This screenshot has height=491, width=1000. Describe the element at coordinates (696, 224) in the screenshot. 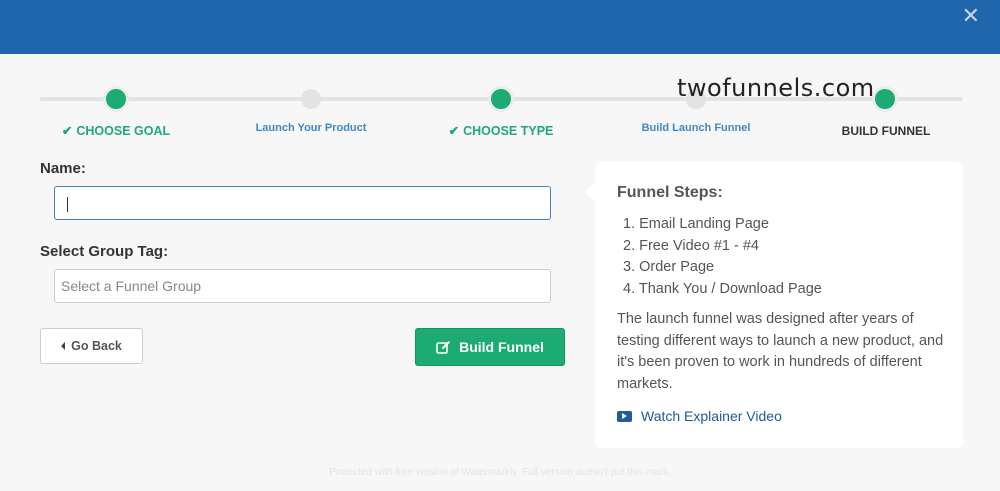

I see `list-item: 1. Email Landing Page` at that location.